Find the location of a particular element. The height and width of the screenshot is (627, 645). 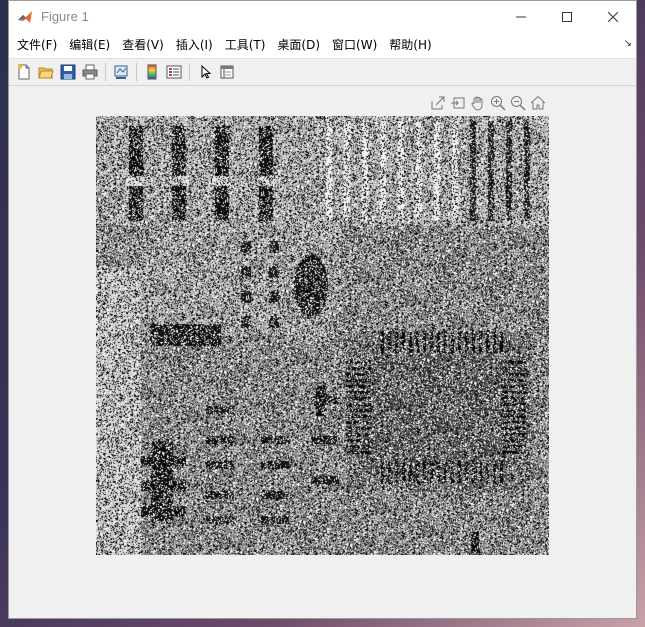

link-plot-button is located at coordinates (121, 72).